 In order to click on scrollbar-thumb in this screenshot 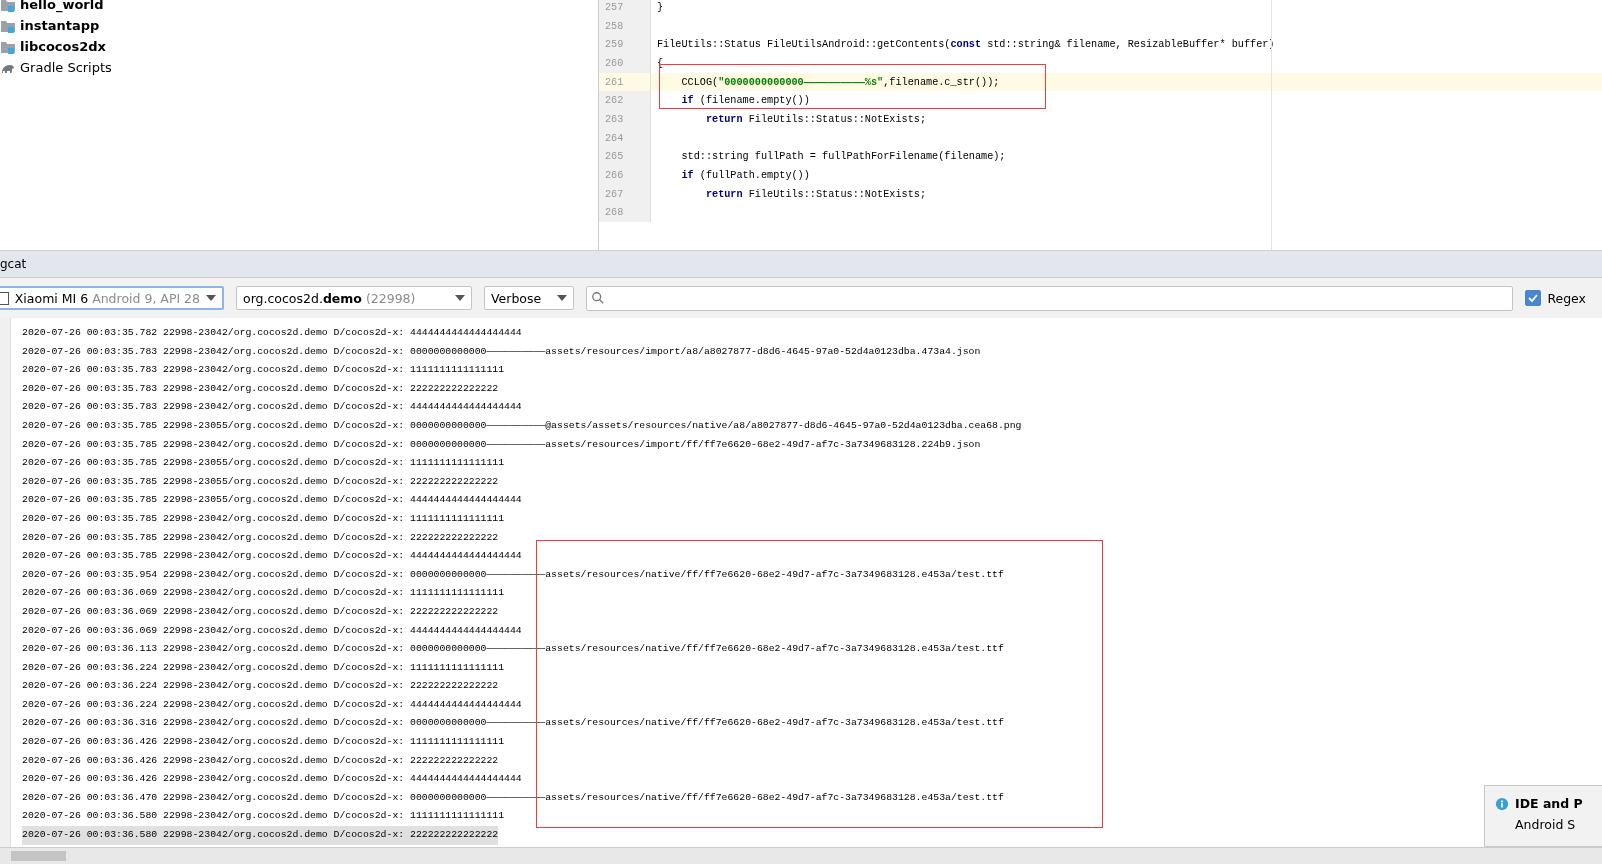, I will do `click(38, 856)`.